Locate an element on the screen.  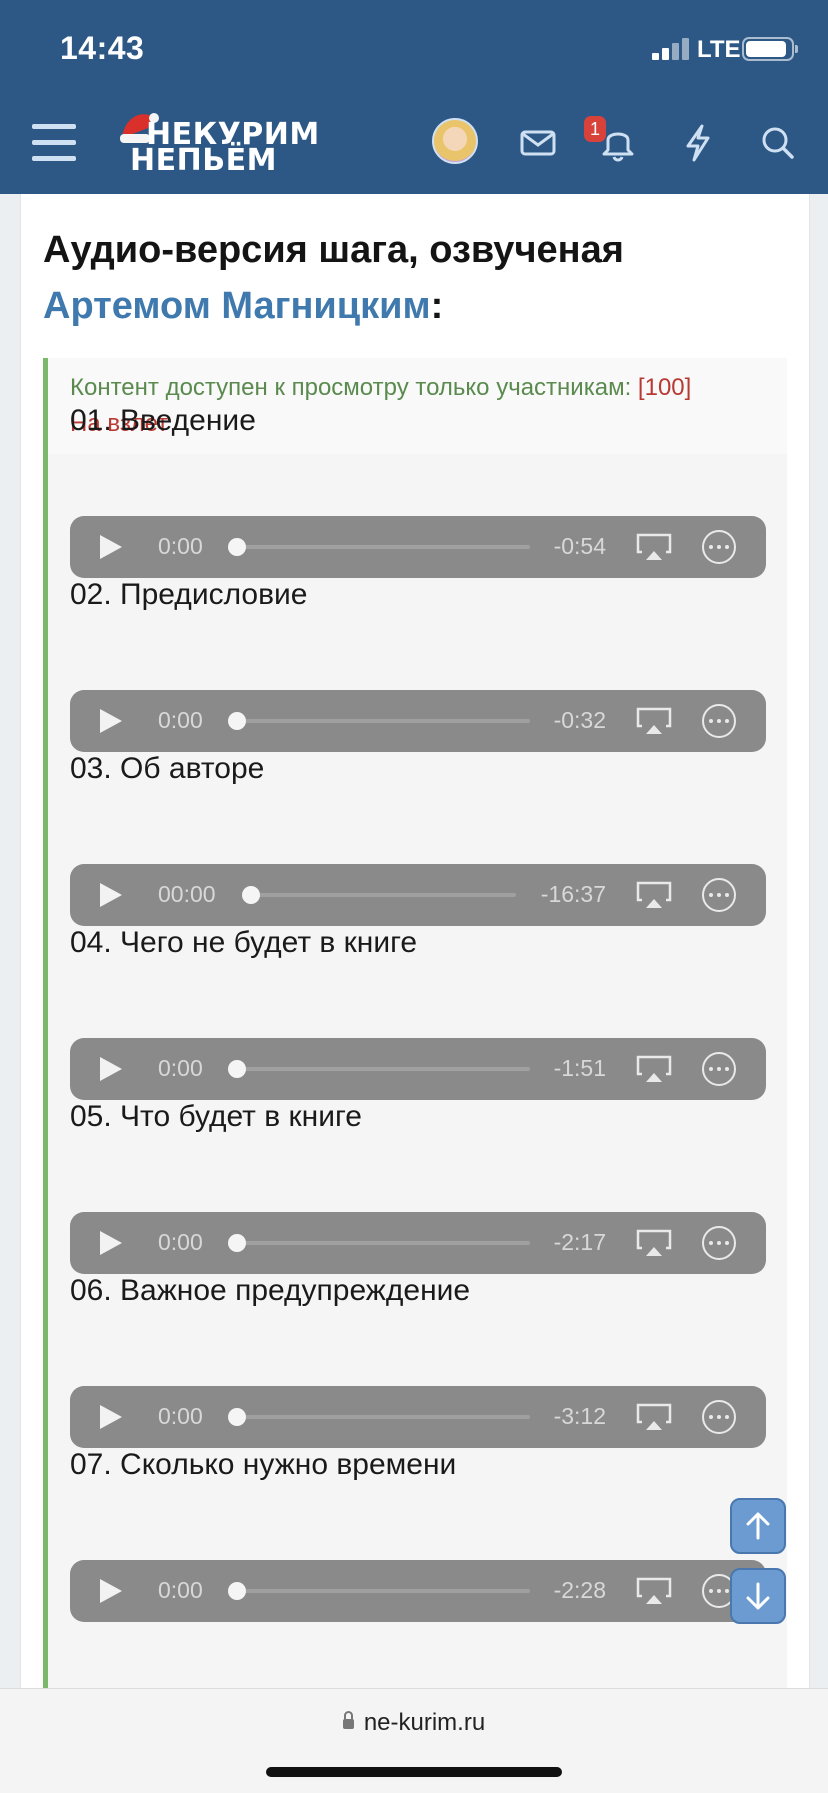
author-link: Артемом Магницким is located at coordinates (237, 306).